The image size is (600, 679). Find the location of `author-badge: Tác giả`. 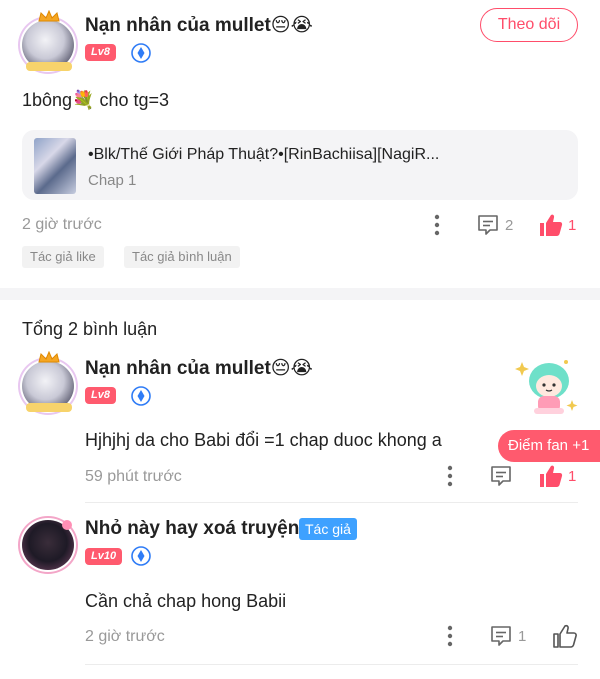

author-badge: Tác giả is located at coordinates (328, 529).